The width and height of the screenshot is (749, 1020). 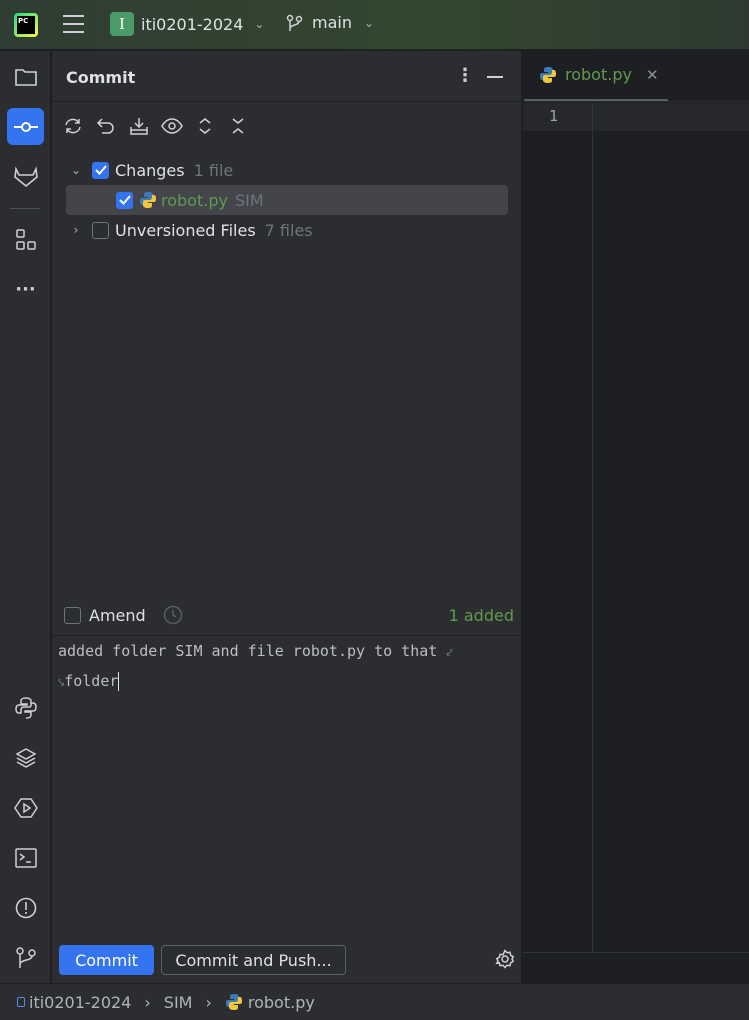 What do you see at coordinates (178, 1002) in the screenshot?
I see `breadcrumb-folder: SIM` at bounding box center [178, 1002].